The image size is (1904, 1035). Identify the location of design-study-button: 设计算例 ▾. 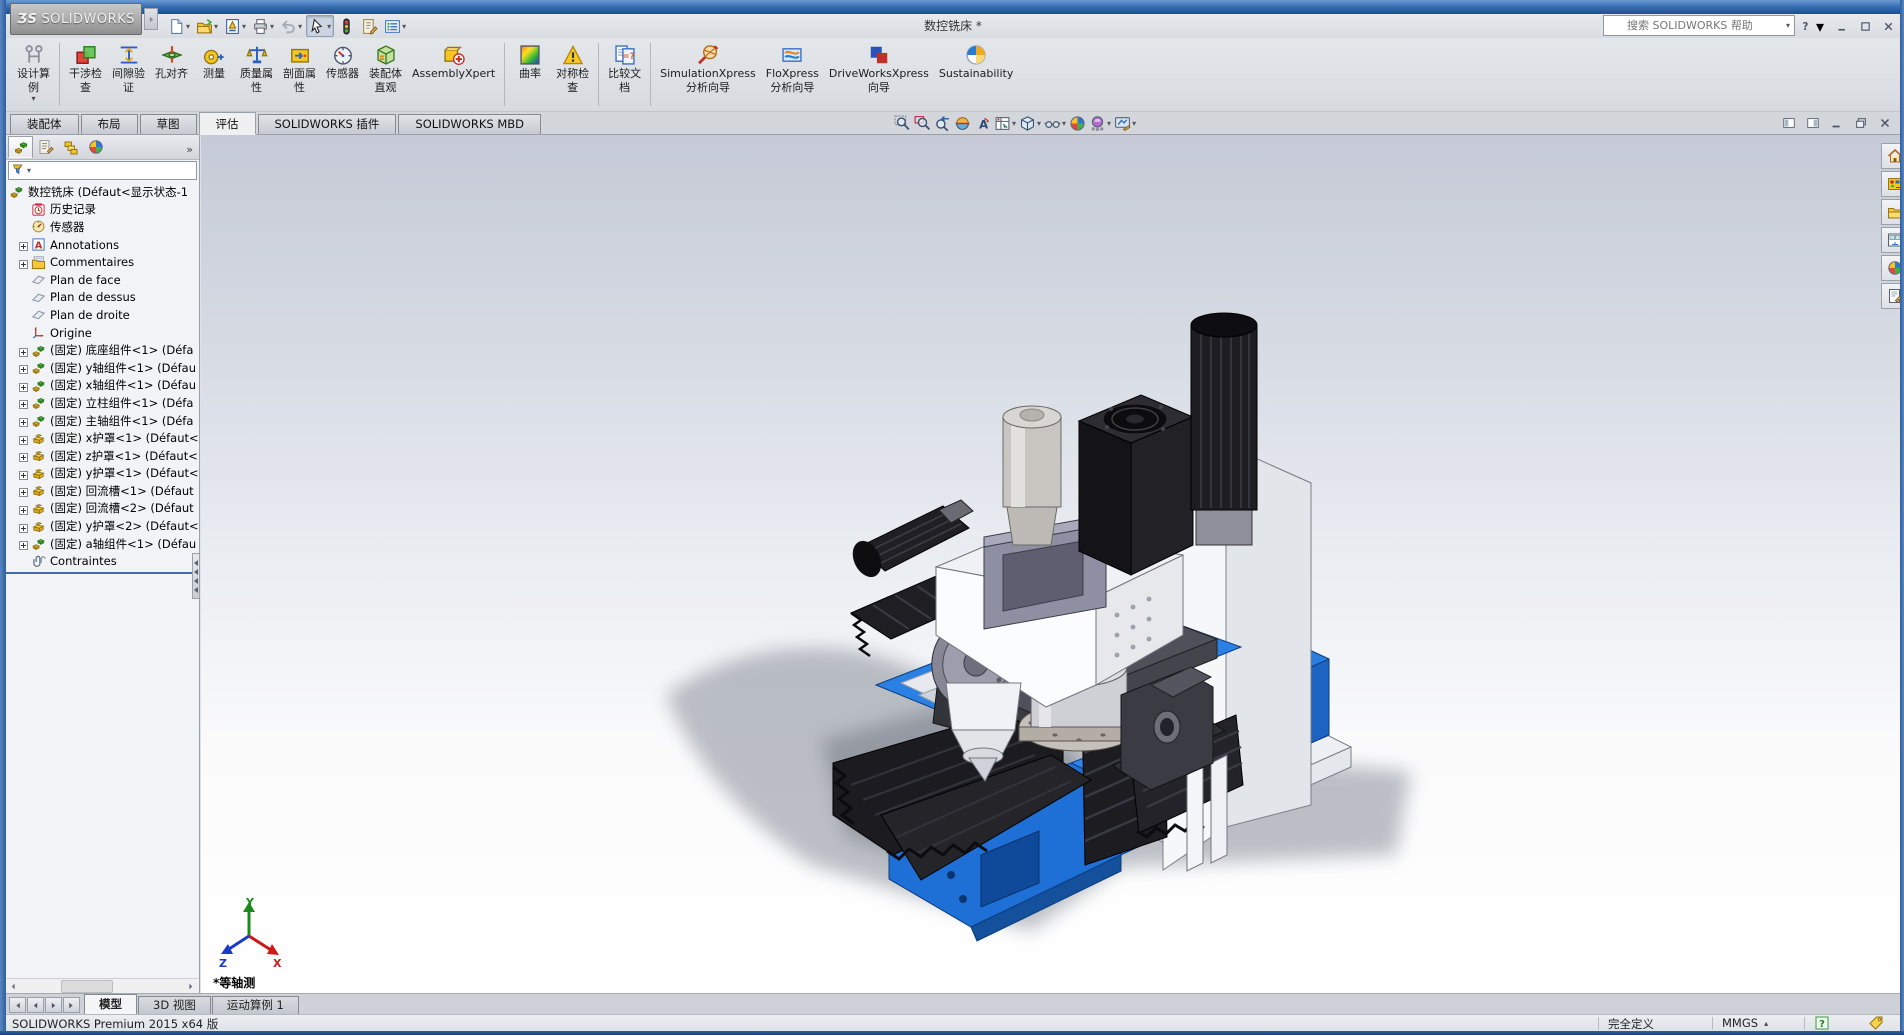
(33, 74).